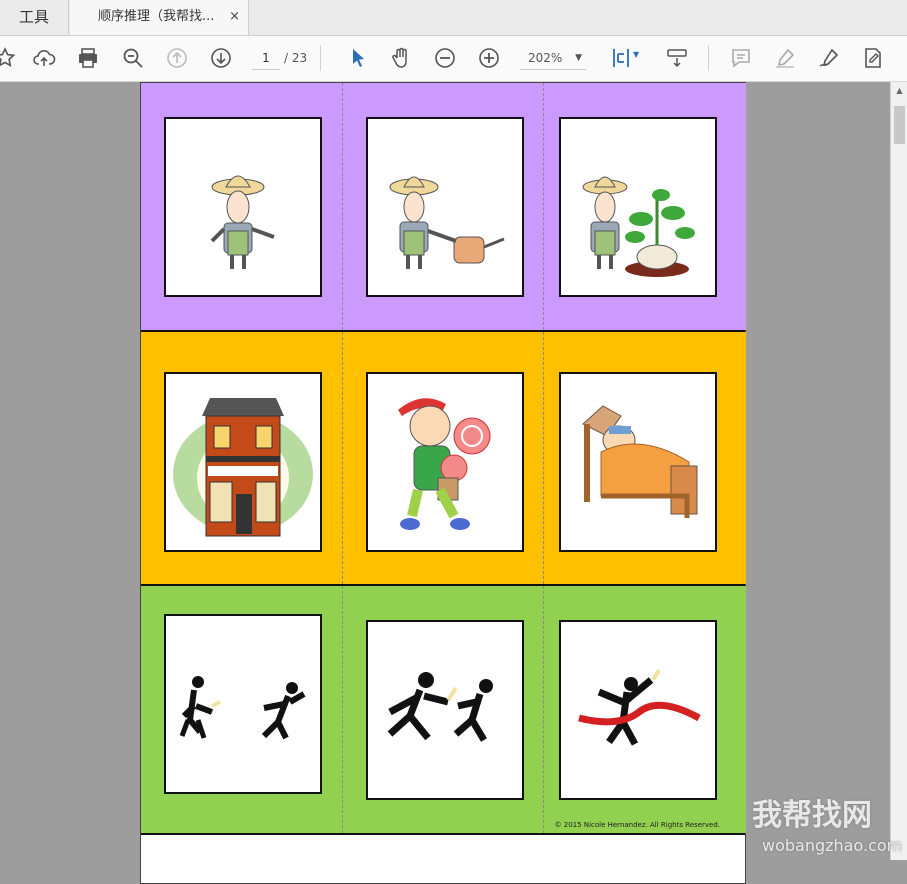 The image size is (907, 884). What do you see at coordinates (447, 222) in the screenshot?
I see `farmer-watering-illustration` at bounding box center [447, 222].